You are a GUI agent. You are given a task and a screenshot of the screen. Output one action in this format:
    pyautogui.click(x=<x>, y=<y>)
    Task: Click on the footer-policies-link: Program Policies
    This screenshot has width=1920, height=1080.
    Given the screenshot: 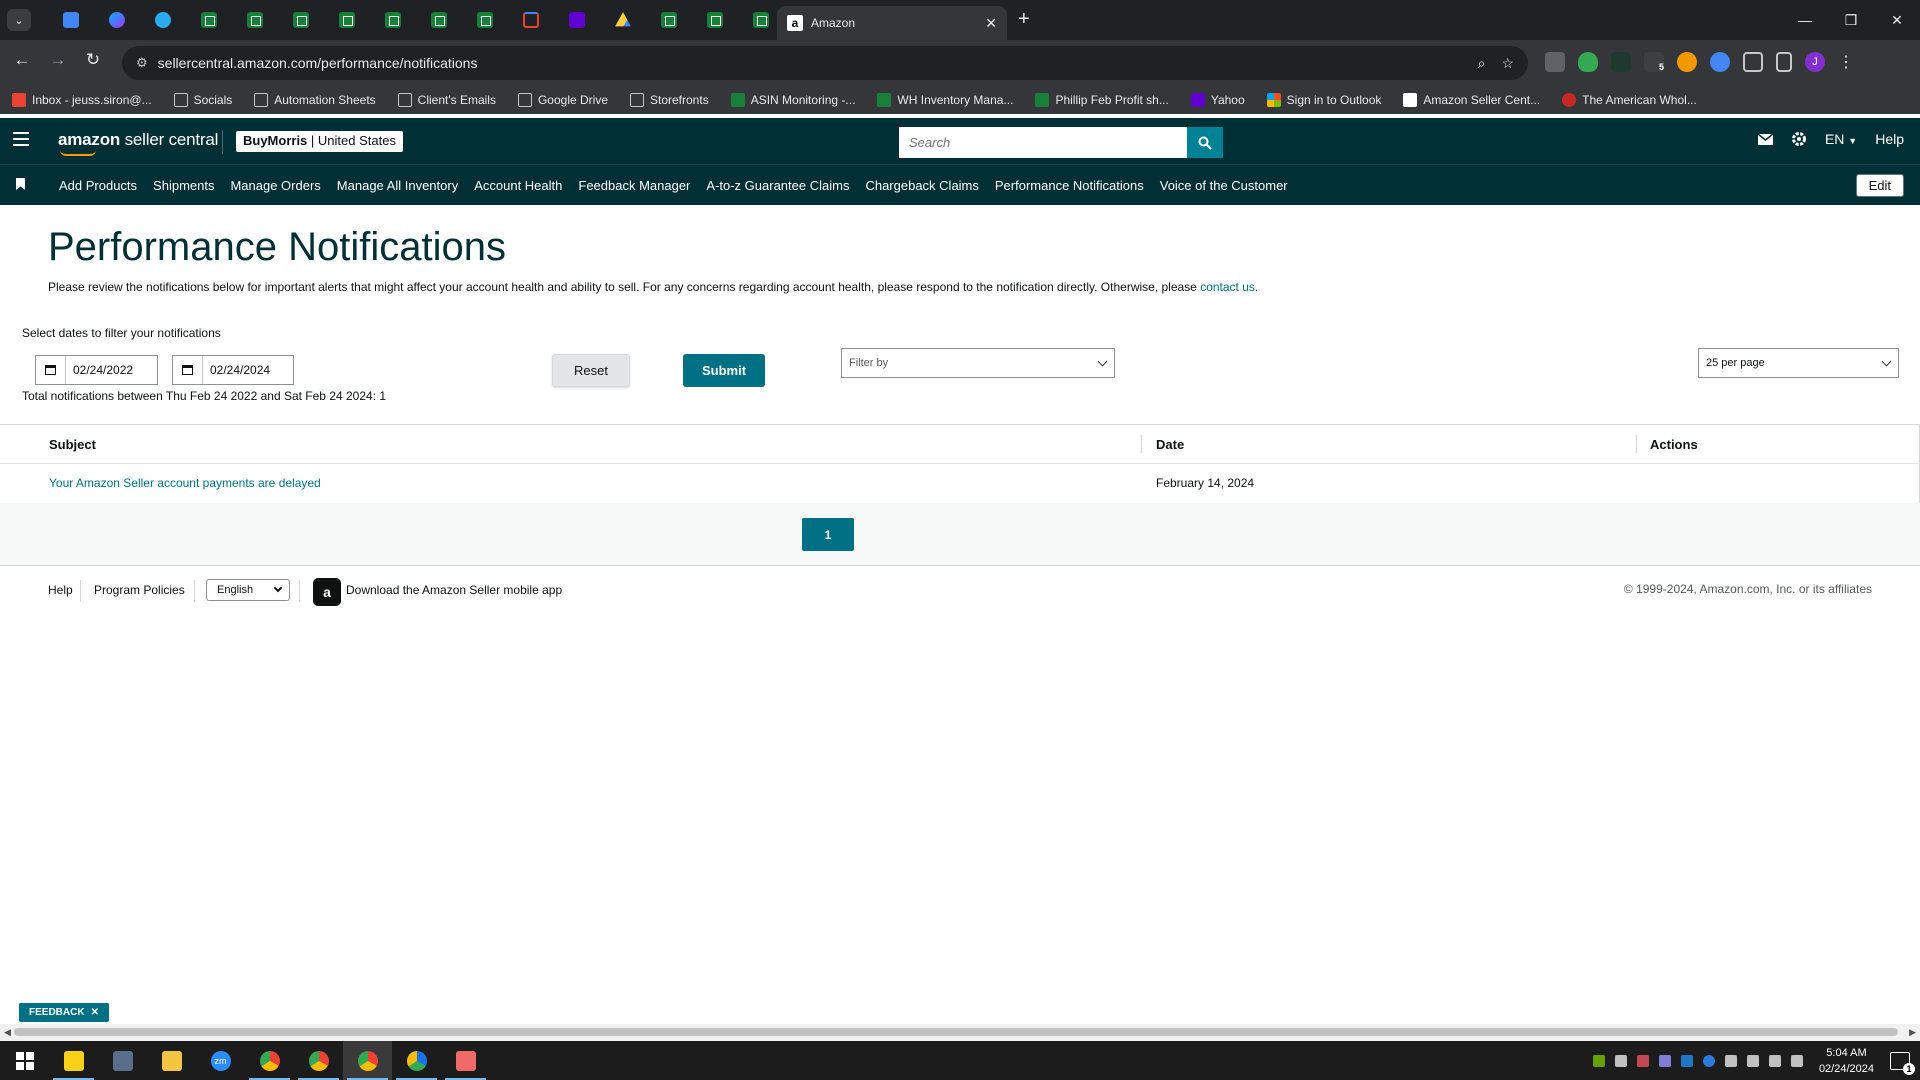 What is the action you would take?
    pyautogui.click(x=139, y=590)
    